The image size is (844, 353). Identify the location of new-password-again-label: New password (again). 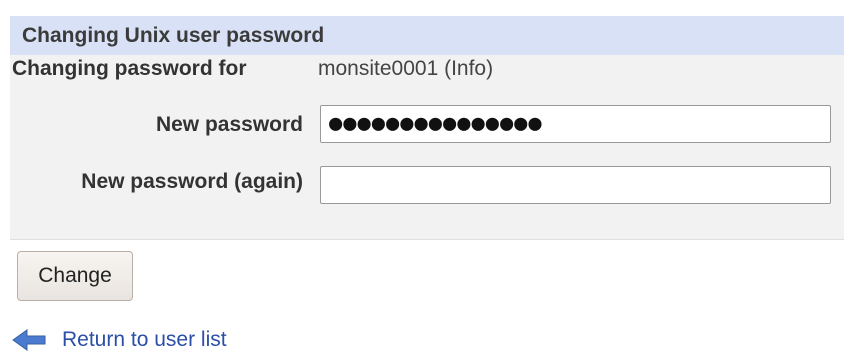
(192, 181).